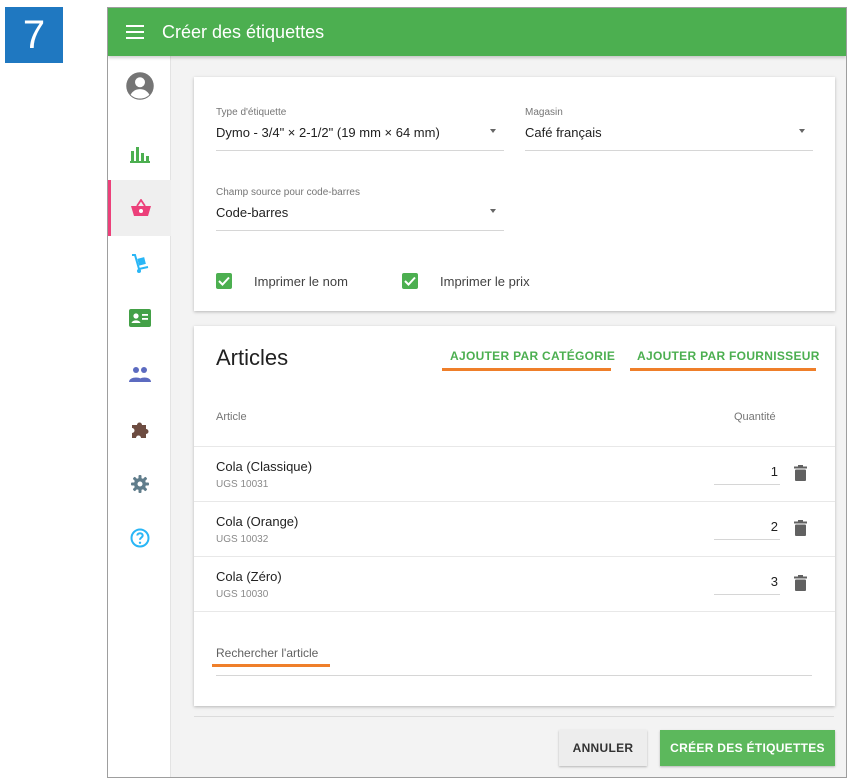 The height and width of the screenshot is (784, 849). What do you see at coordinates (288, 192) in the screenshot?
I see `barcode-source-label: Champ source pour code-barres` at bounding box center [288, 192].